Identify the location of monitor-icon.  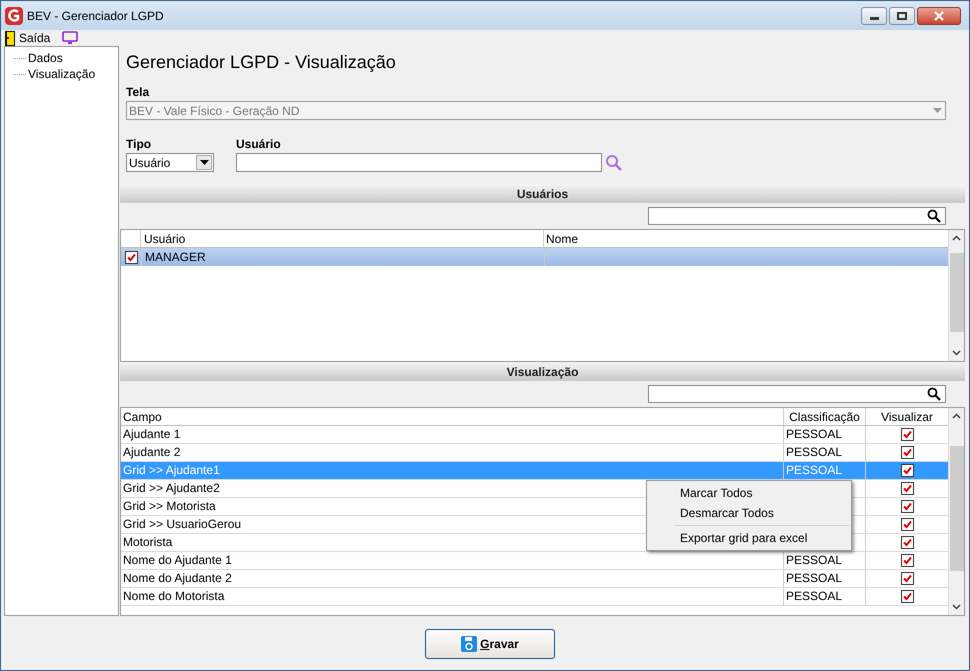
(70, 38).